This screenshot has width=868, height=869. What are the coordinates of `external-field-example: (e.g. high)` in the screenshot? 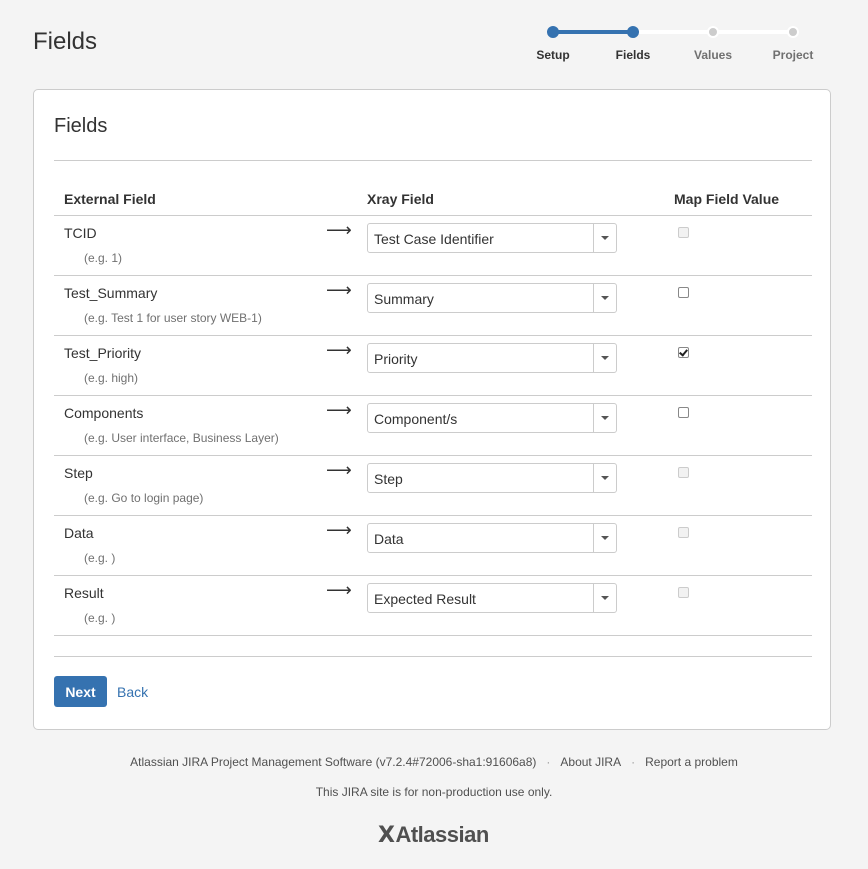 It's located at (111, 378).